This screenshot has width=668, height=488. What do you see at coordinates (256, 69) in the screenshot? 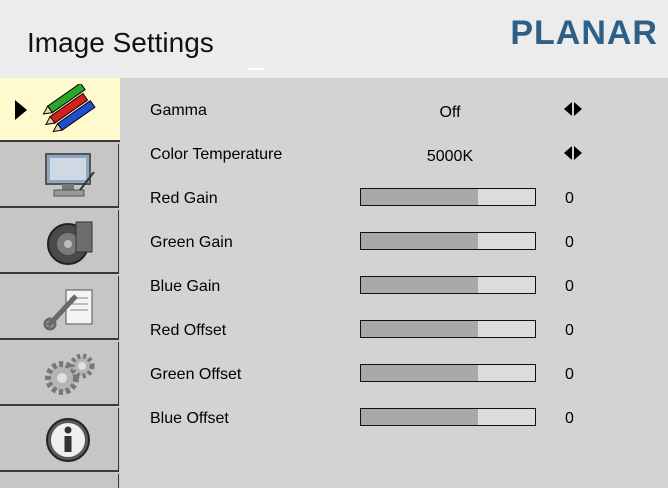
I see `header-divider` at bounding box center [256, 69].